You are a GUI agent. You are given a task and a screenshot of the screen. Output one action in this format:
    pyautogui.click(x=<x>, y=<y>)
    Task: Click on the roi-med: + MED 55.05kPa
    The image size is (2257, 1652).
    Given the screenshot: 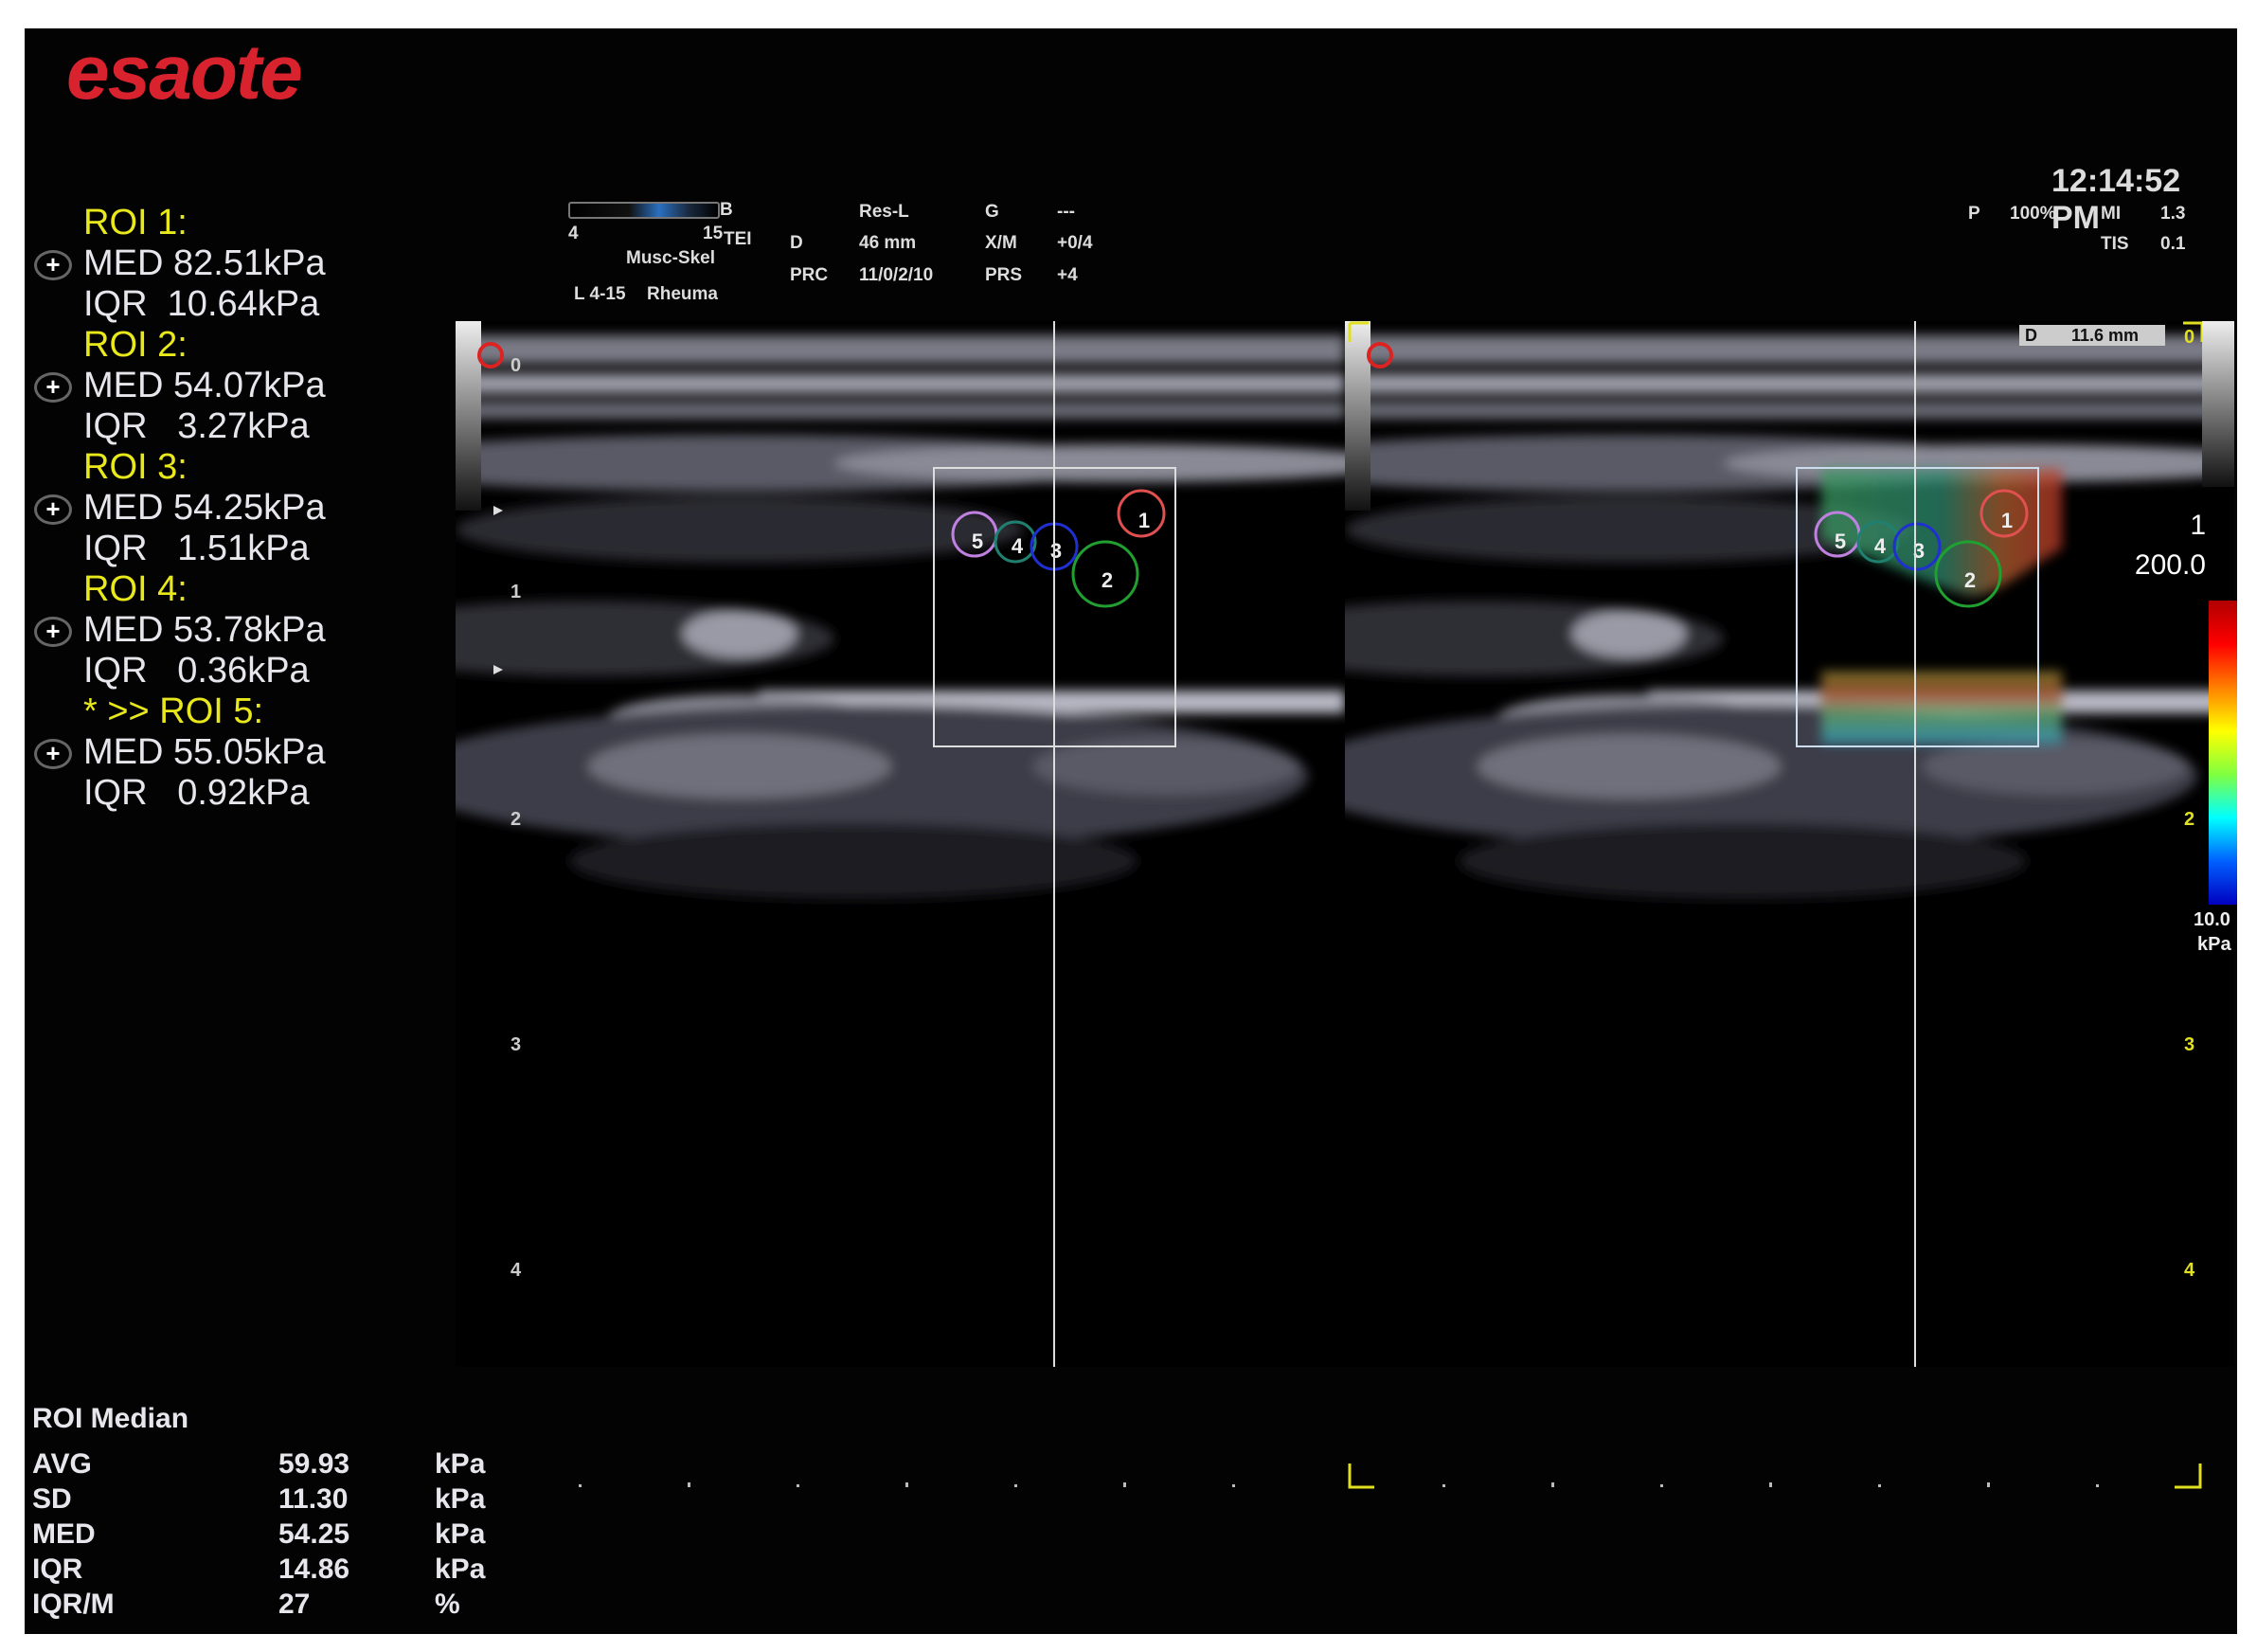 What is the action you would take?
    pyautogui.click(x=233, y=752)
    